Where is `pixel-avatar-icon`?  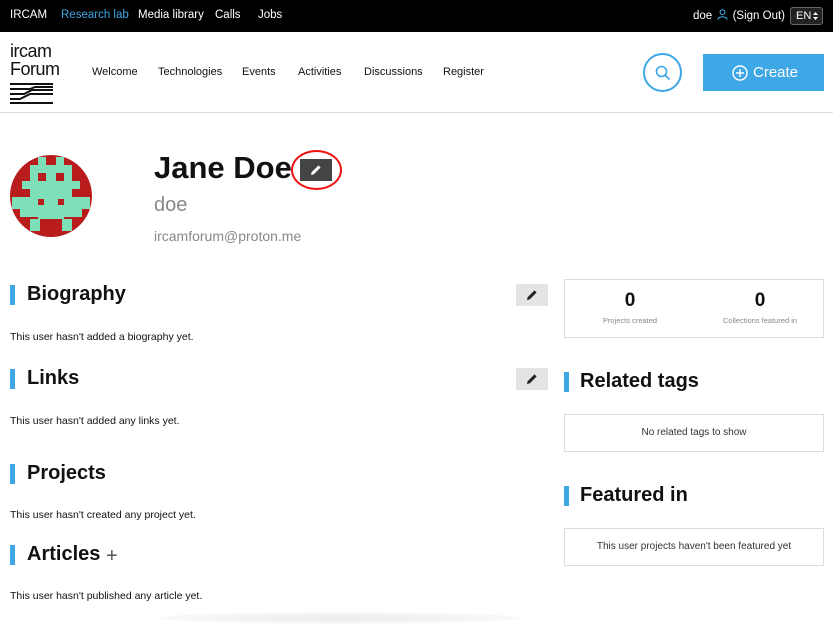 pixel-avatar-icon is located at coordinates (51, 194).